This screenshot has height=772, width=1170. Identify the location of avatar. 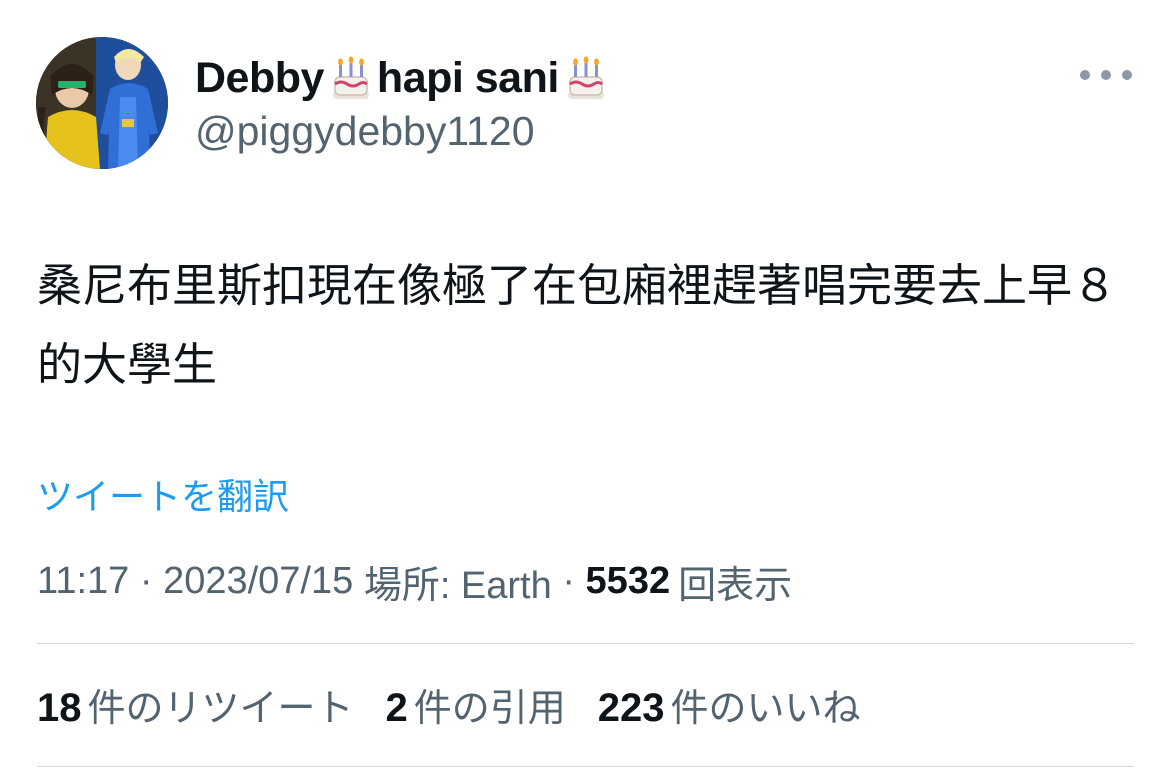
(102, 103).